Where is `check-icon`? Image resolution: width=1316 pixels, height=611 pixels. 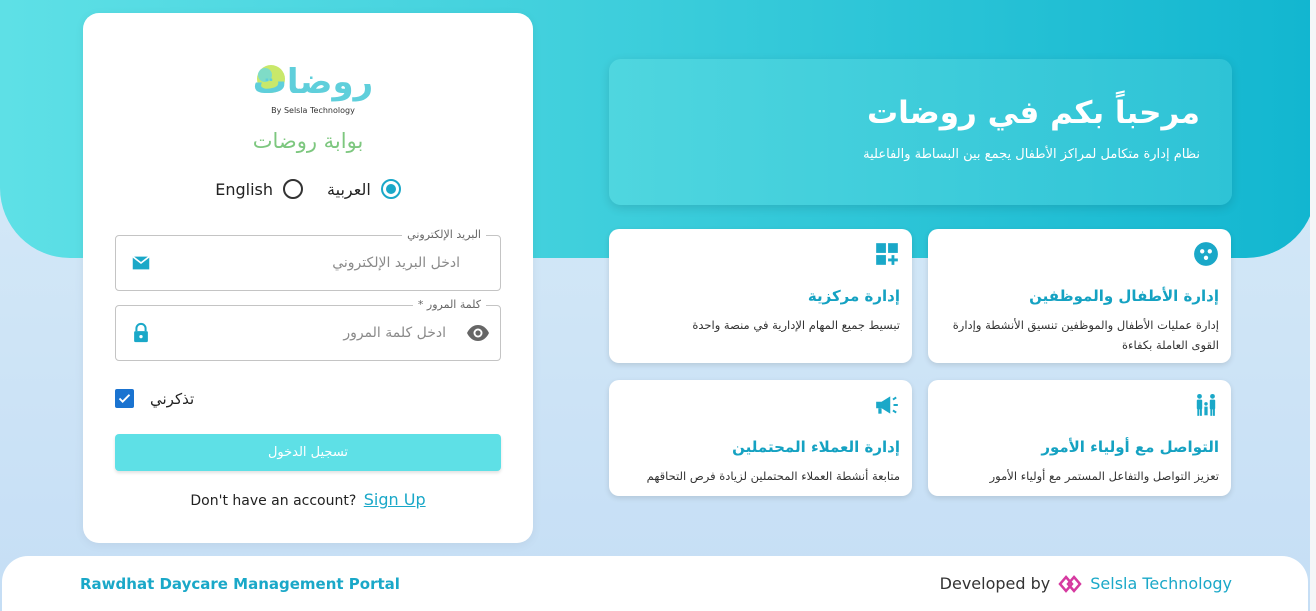
check-icon is located at coordinates (124, 398).